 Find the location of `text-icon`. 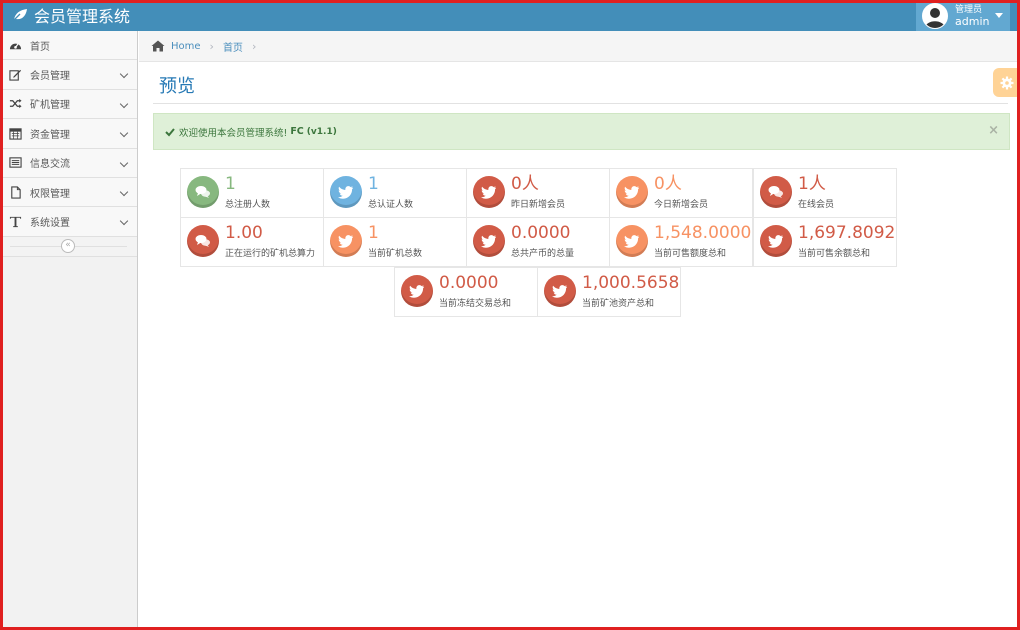

text-icon is located at coordinates (15, 222).